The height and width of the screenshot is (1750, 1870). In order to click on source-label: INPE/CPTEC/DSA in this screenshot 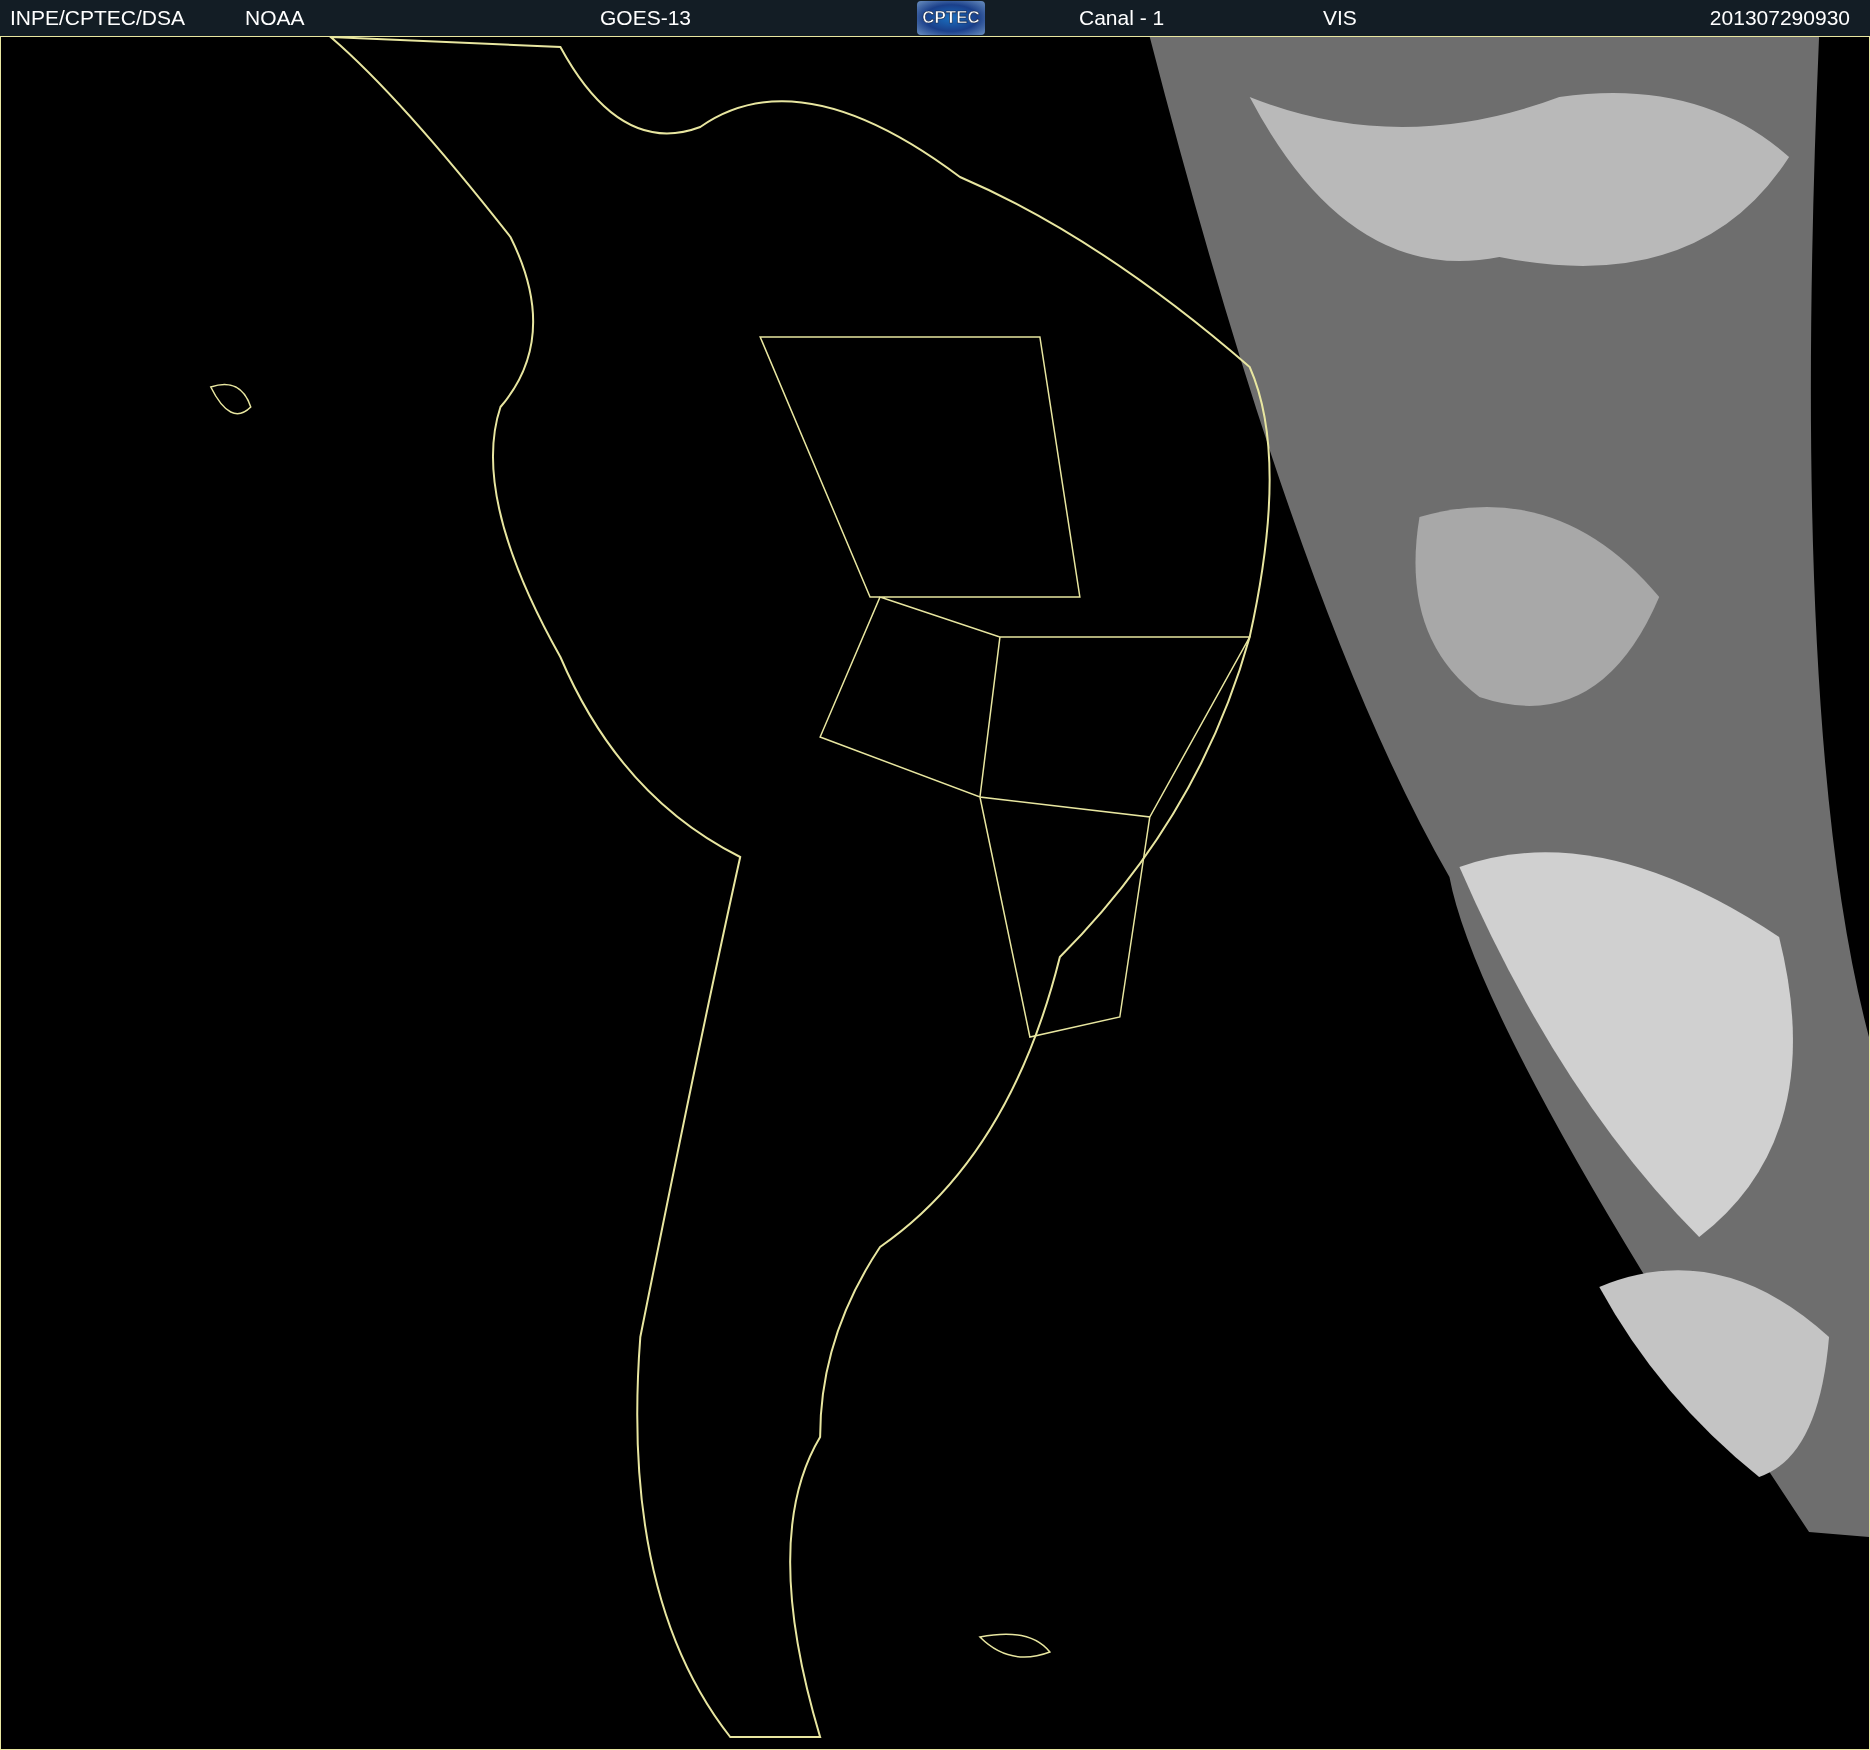, I will do `click(98, 18)`.